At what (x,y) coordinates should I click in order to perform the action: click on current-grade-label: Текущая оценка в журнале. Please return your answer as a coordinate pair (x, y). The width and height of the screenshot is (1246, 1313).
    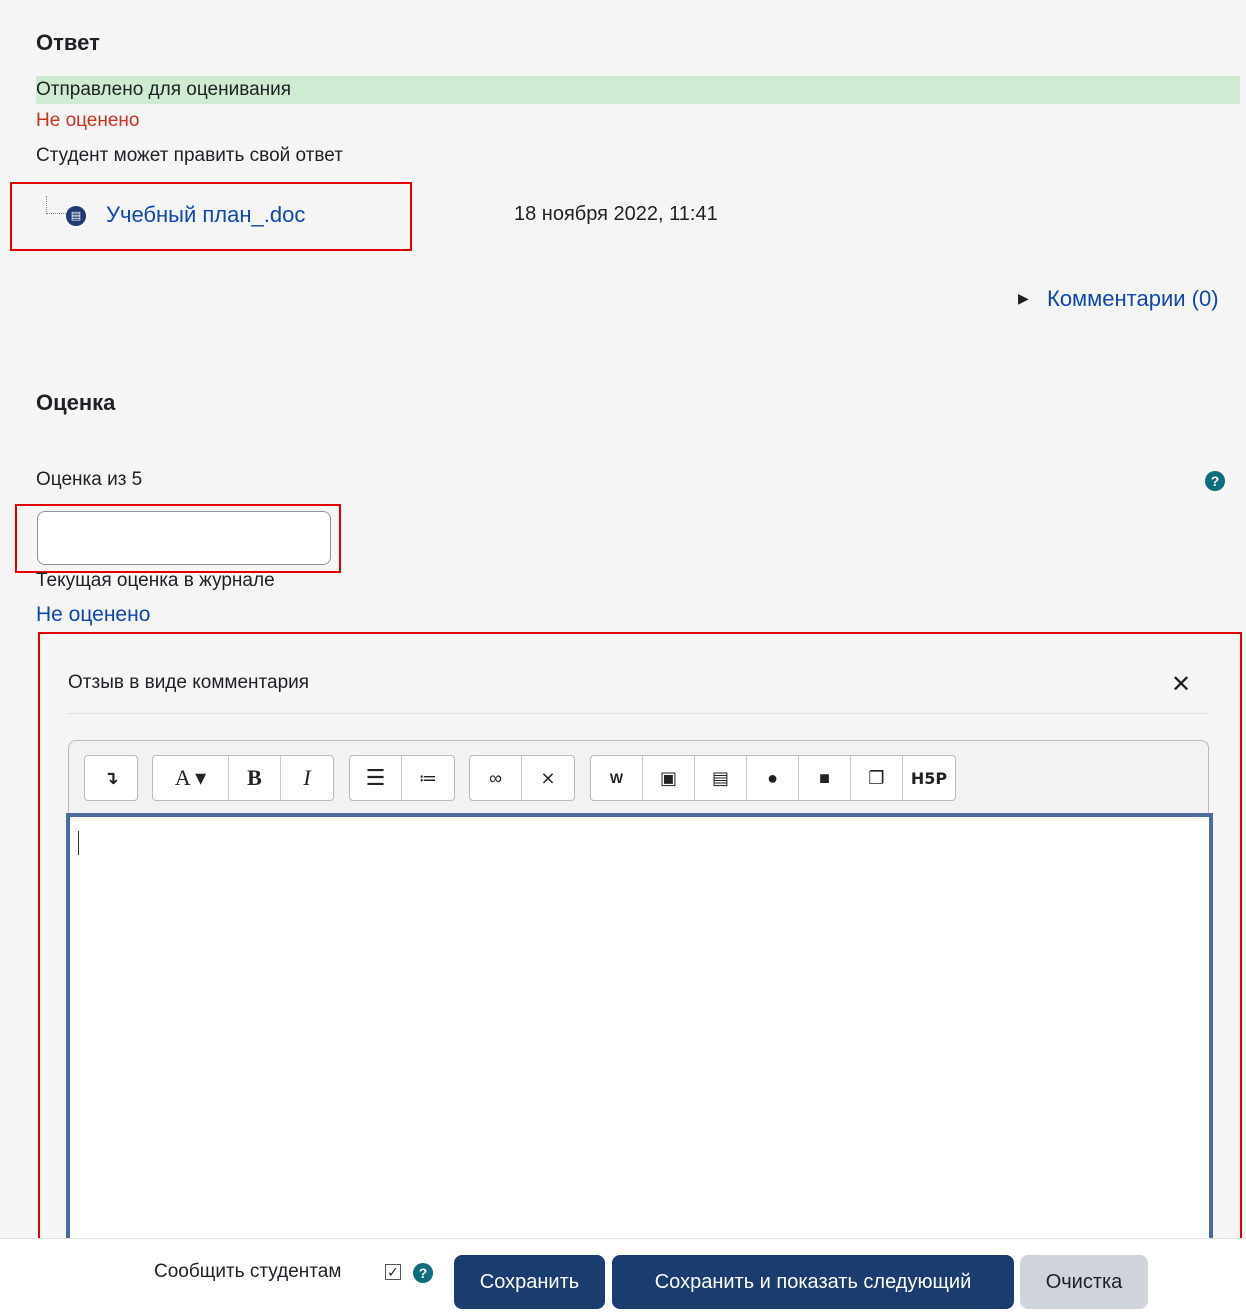
    Looking at the image, I should click on (155, 580).